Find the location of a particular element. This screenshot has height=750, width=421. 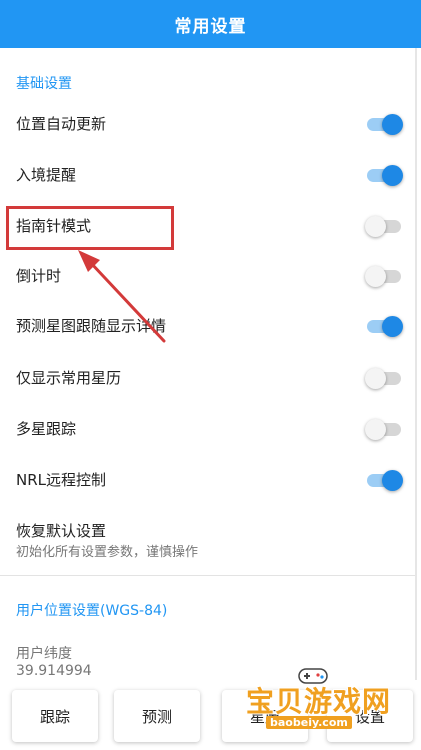

watermark-text: 宝贝游戏网 is located at coordinates (319, 701).